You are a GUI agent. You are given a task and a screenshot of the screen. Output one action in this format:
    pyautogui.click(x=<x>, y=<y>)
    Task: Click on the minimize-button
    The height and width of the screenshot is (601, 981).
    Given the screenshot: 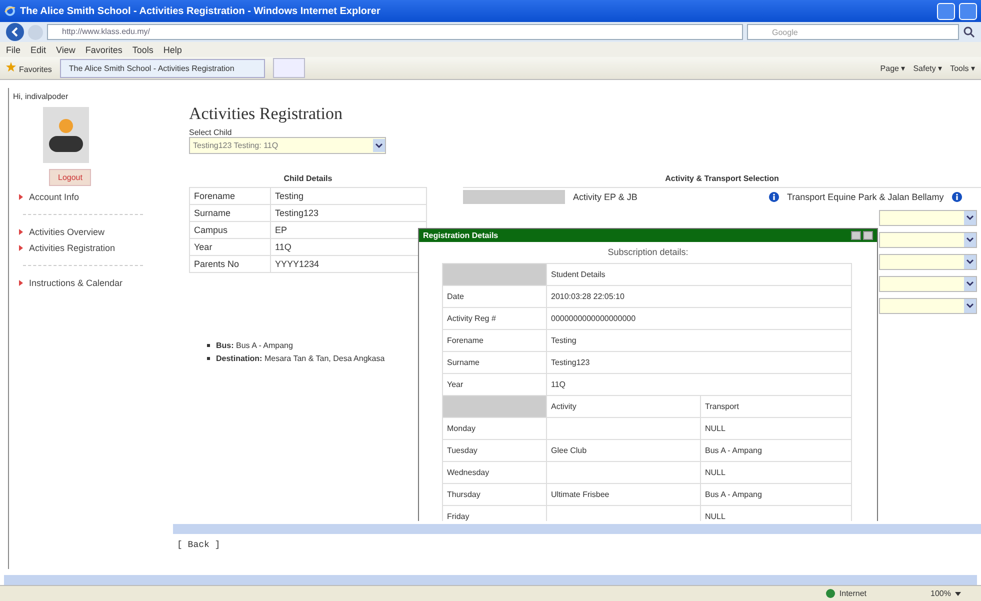 What is the action you would take?
    pyautogui.click(x=856, y=235)
    